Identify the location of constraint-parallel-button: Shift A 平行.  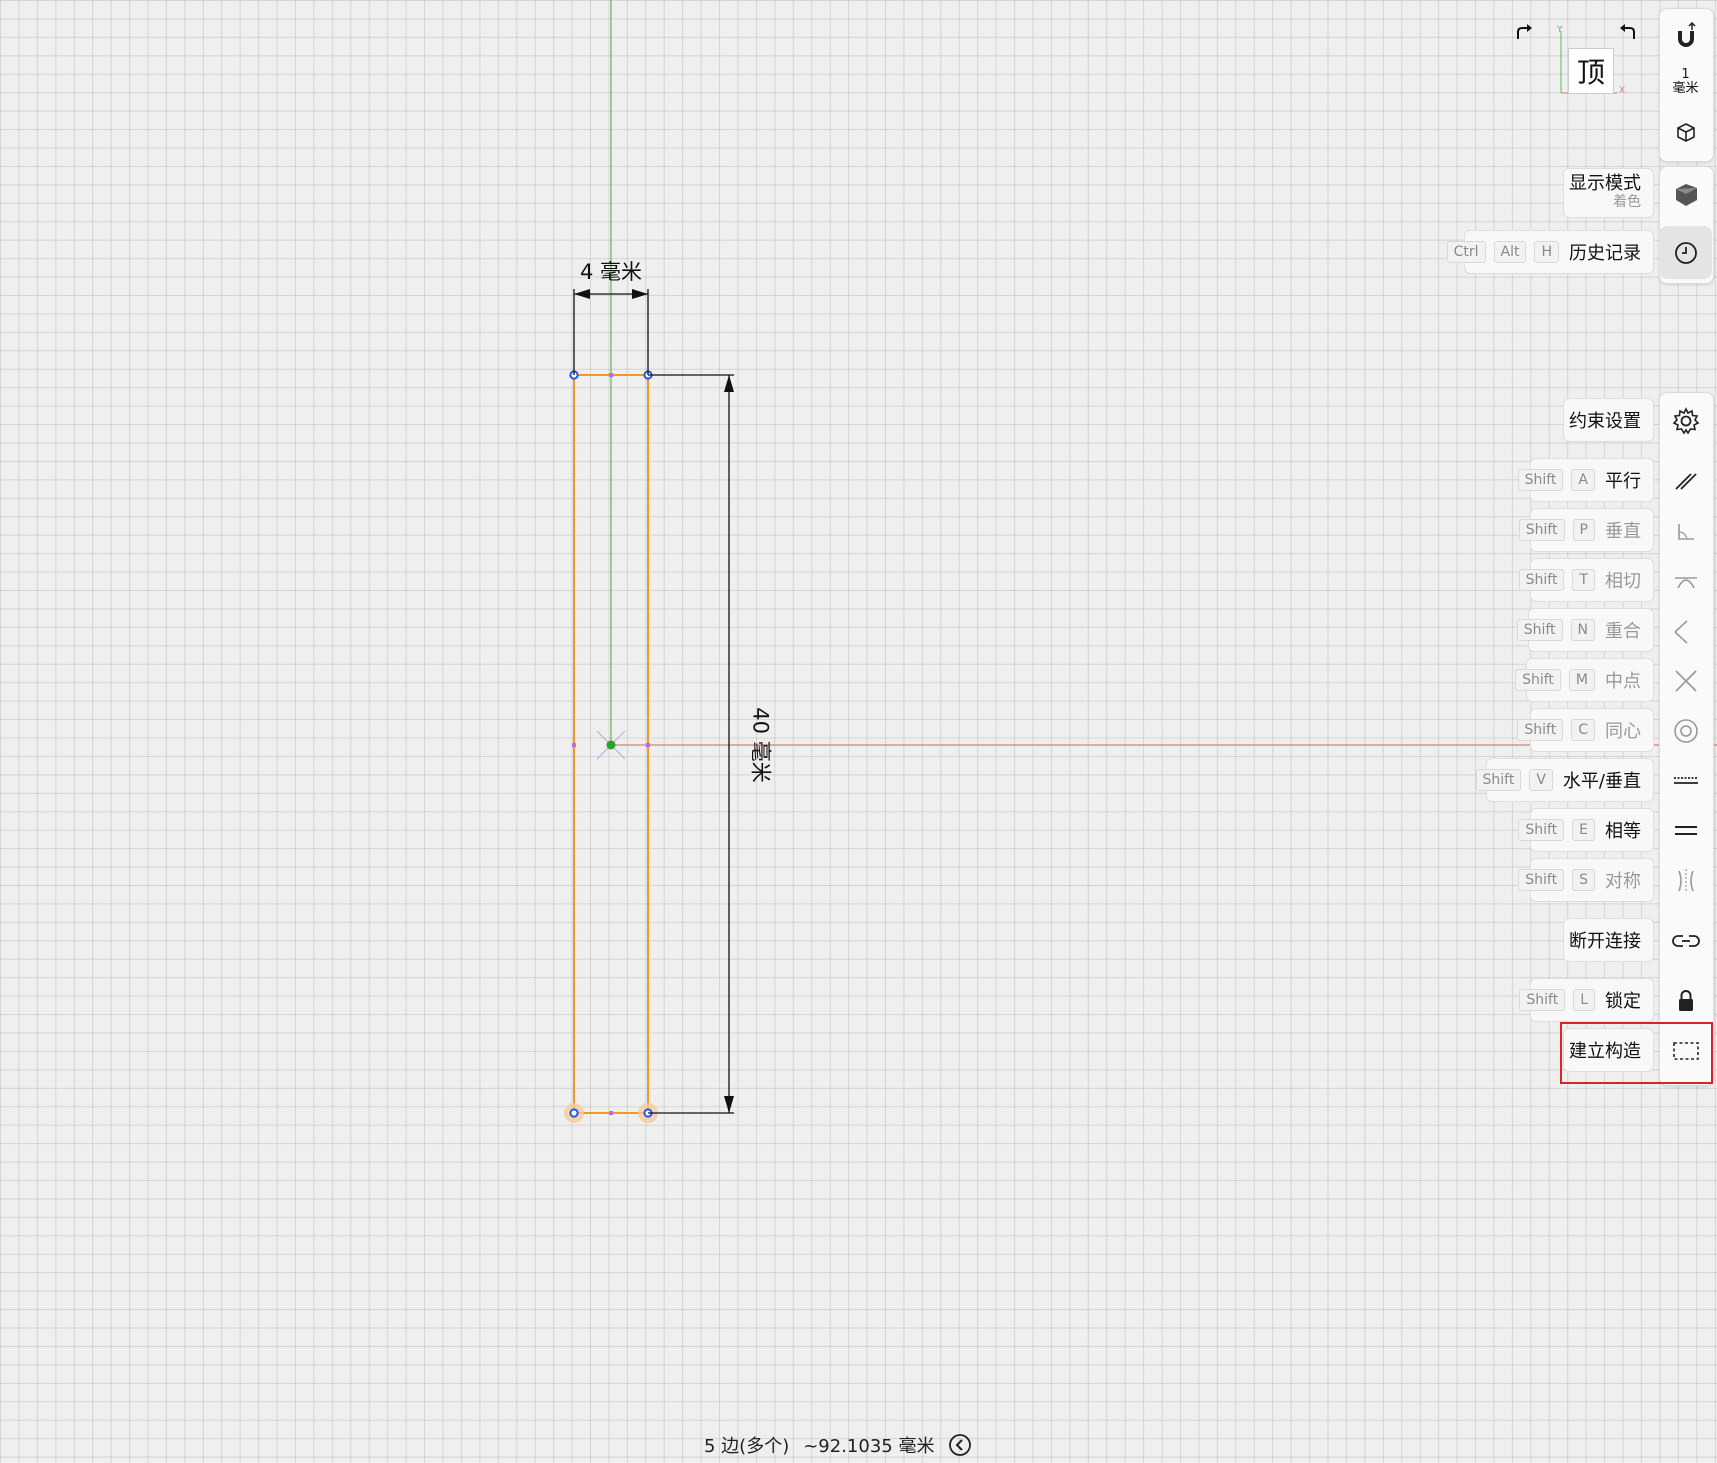
(1585, 480).